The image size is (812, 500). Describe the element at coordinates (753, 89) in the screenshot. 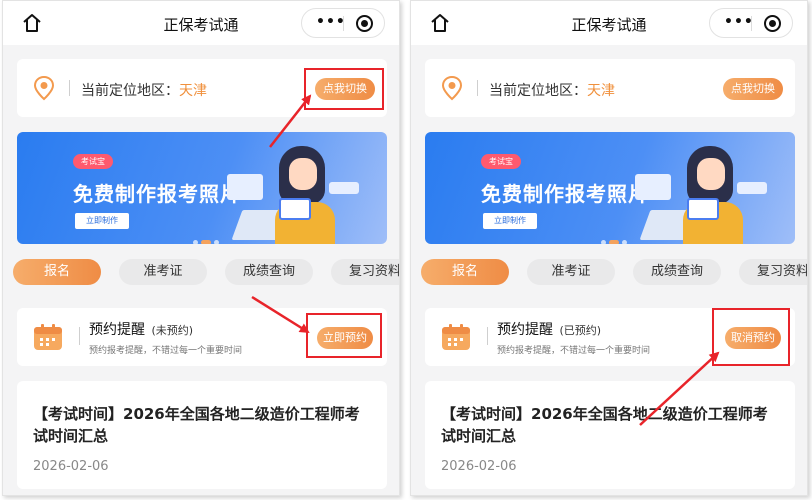

I see `switch-location-button: 点我切换` at that location.